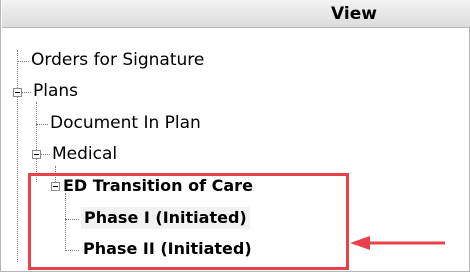 The height and width of the screenshot is (272, 470). What do you see at coordinates (117, 60) in the screenshot?
I see `tree-item-orders-for-signature: Orders for Signature` at bounding box center [117, 60].